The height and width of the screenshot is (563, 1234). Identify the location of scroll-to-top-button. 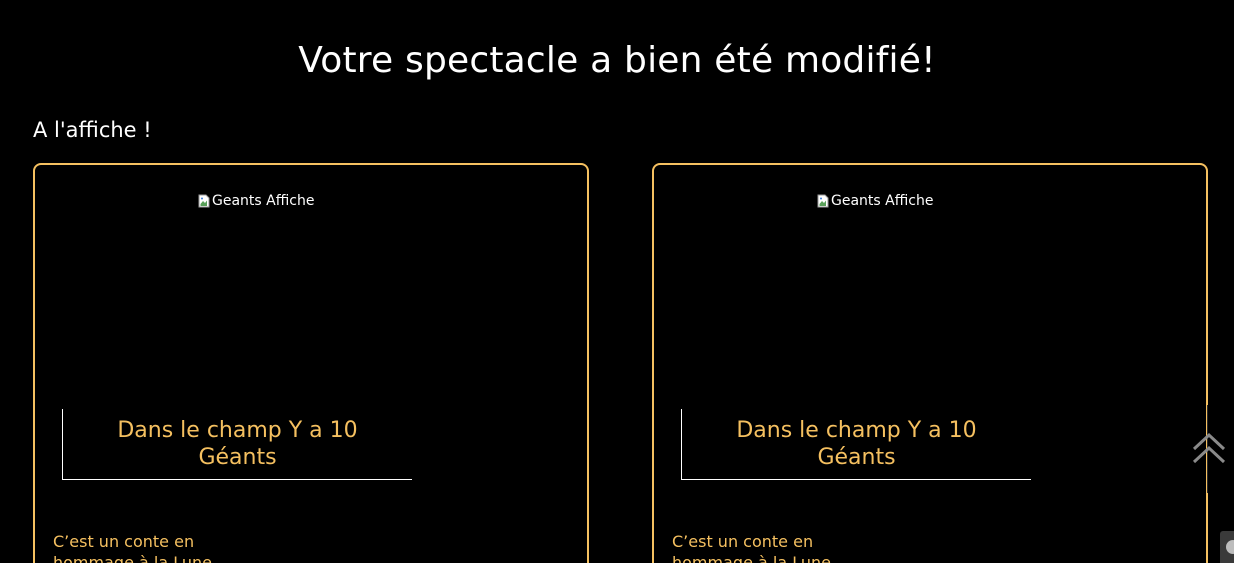
(1209, 449).